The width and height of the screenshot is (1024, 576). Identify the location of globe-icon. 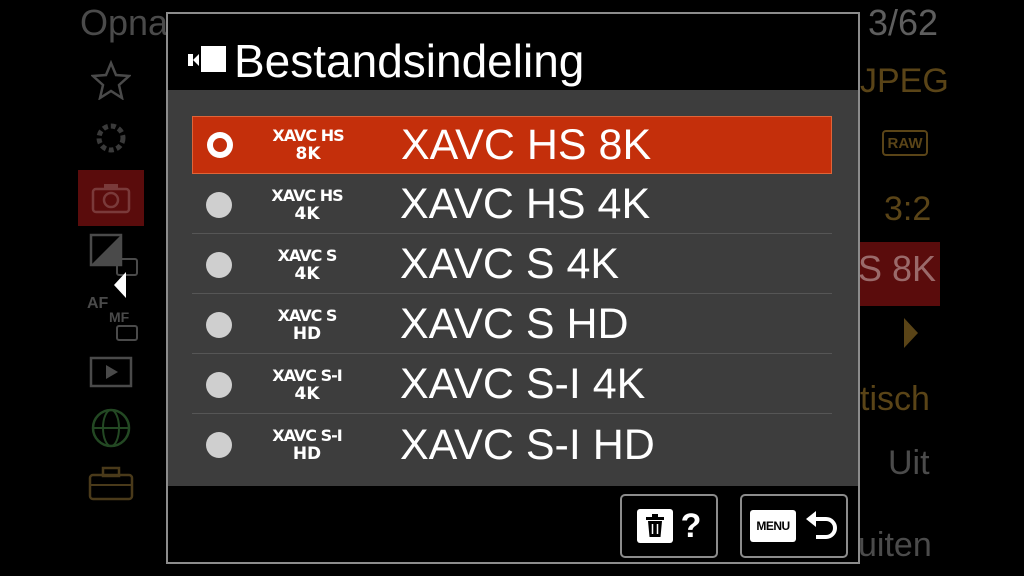
(111, 428).